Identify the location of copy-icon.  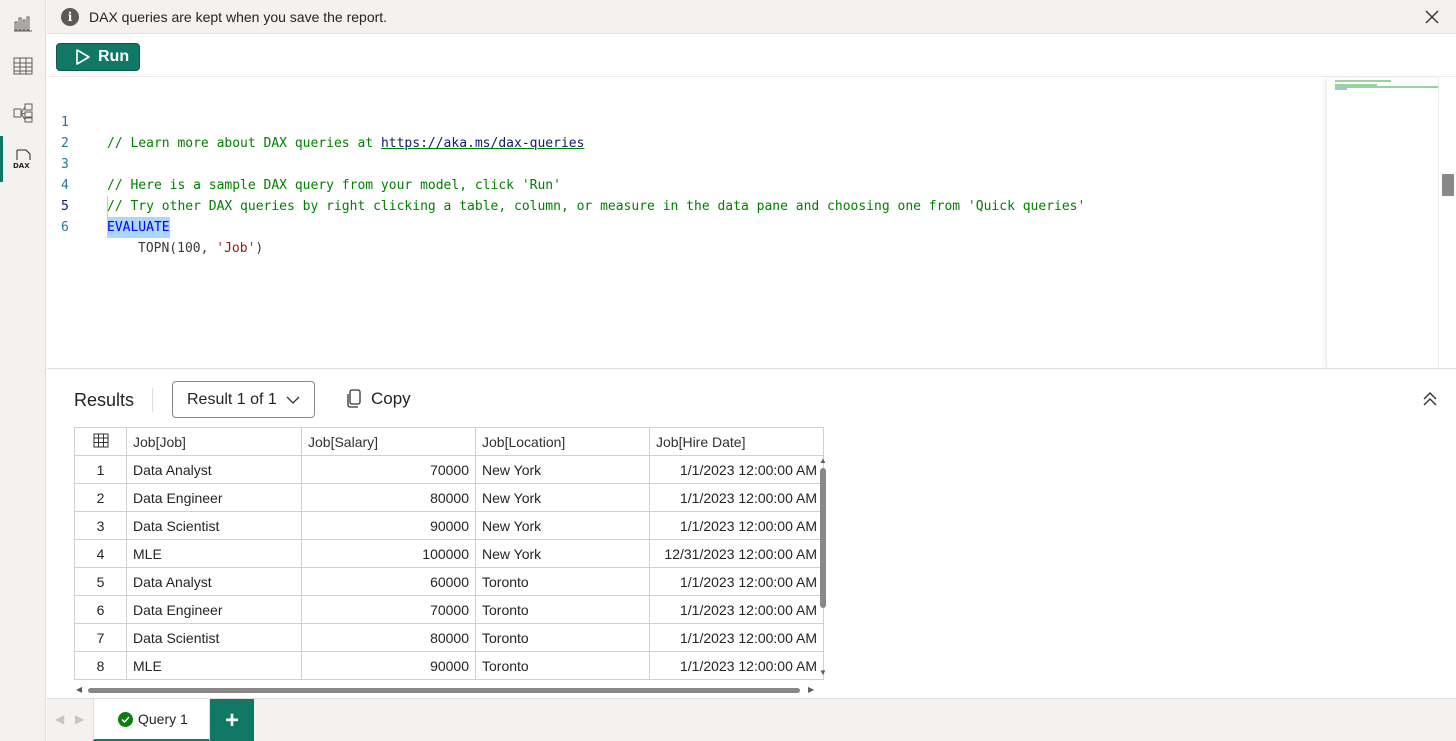
(354, 398).